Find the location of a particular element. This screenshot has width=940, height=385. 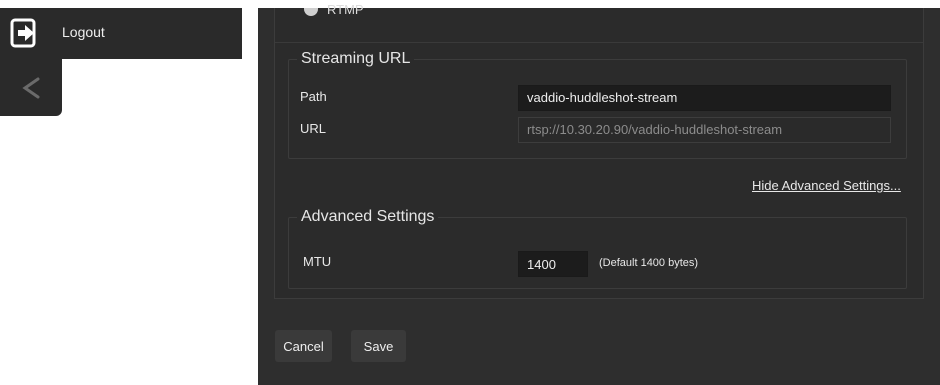

path-input: vaddio-huddleshot-stream is located at coordinates (704, 98).